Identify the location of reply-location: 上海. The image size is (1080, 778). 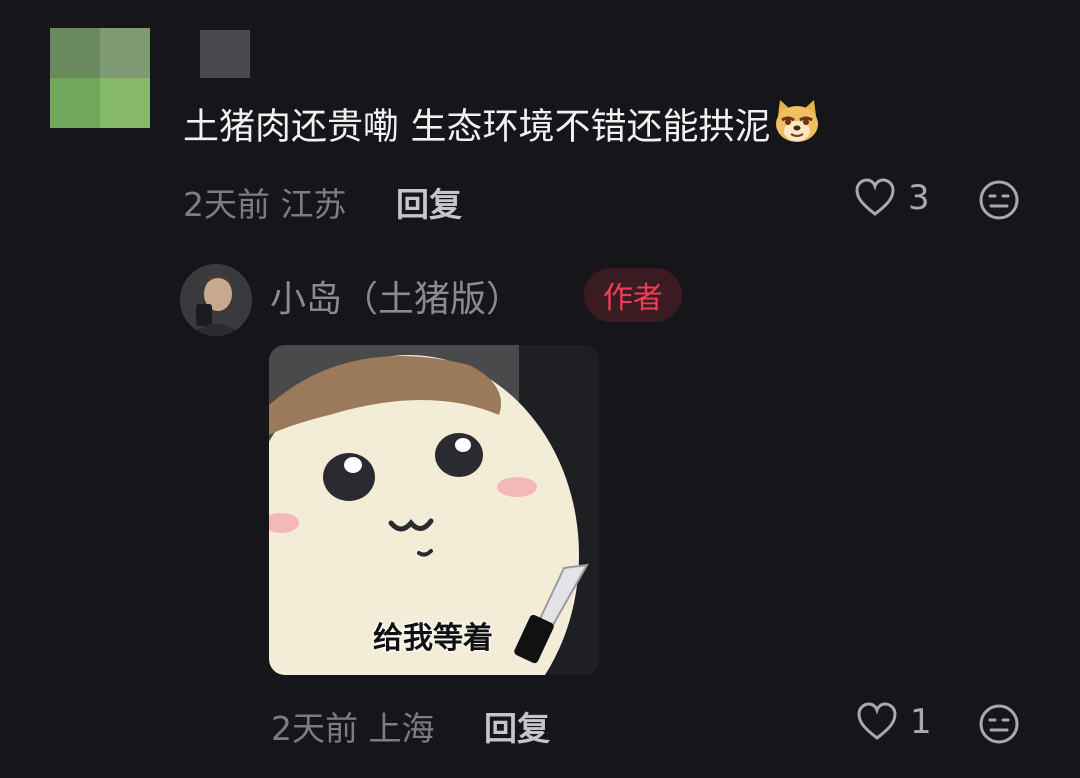
(401, 728).